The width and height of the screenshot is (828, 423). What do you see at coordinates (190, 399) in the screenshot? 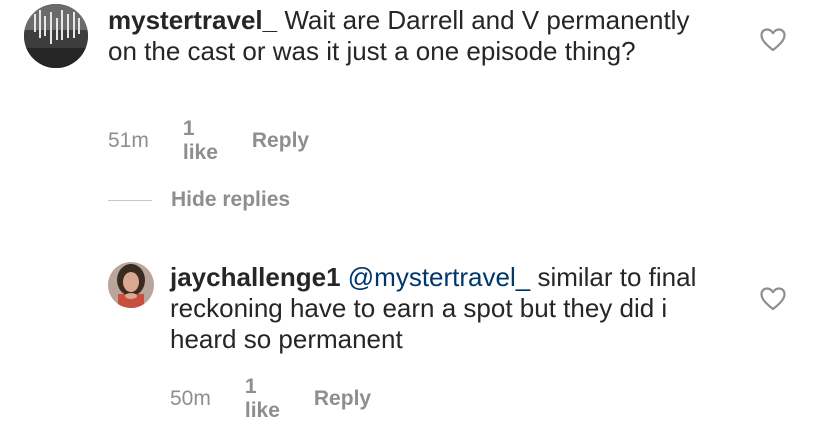
I see `reply-timestamp: 50m` at bounding box center [190, 399].